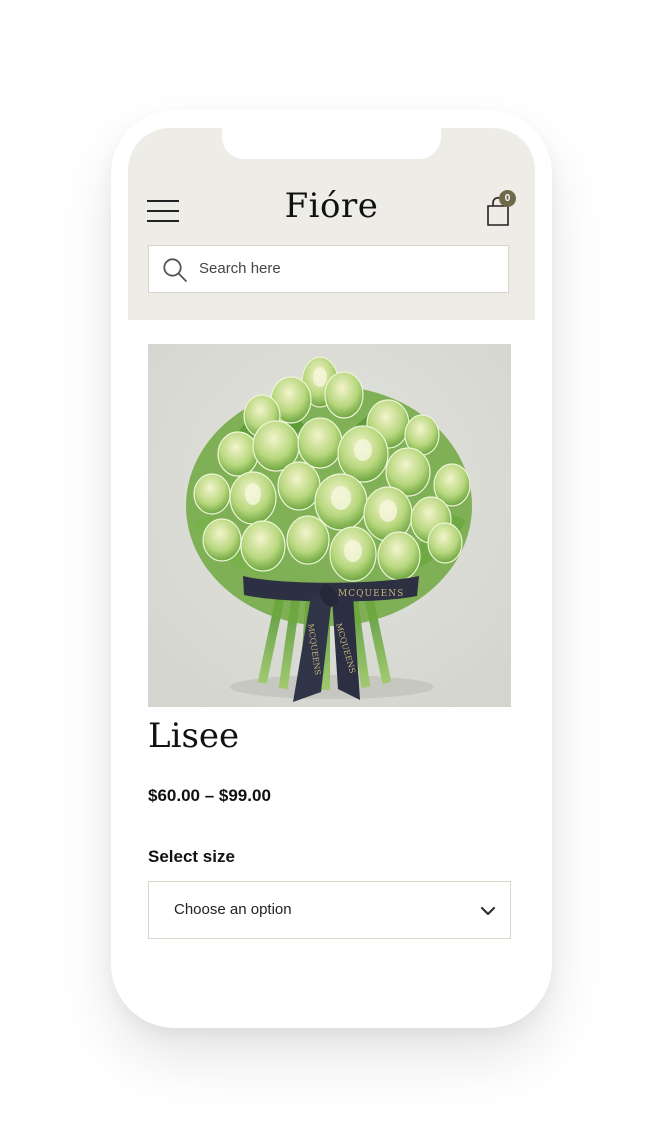 The image size is (663, 1136). What do you see at coordinates (175, 270) in the screenshot?
I see `search-icon` at bounding box center [175, 270].